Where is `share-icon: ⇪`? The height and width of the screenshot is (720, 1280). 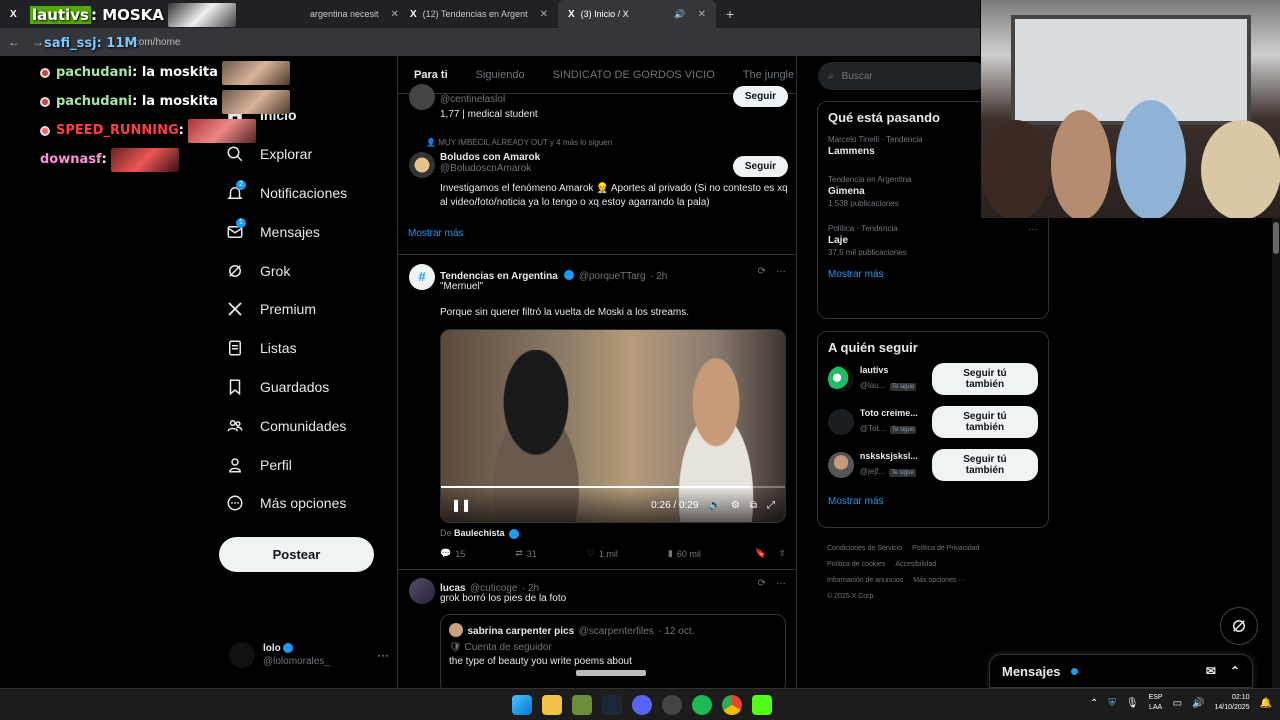
share-icon: ⇪ is located at coordinates (782, 553).